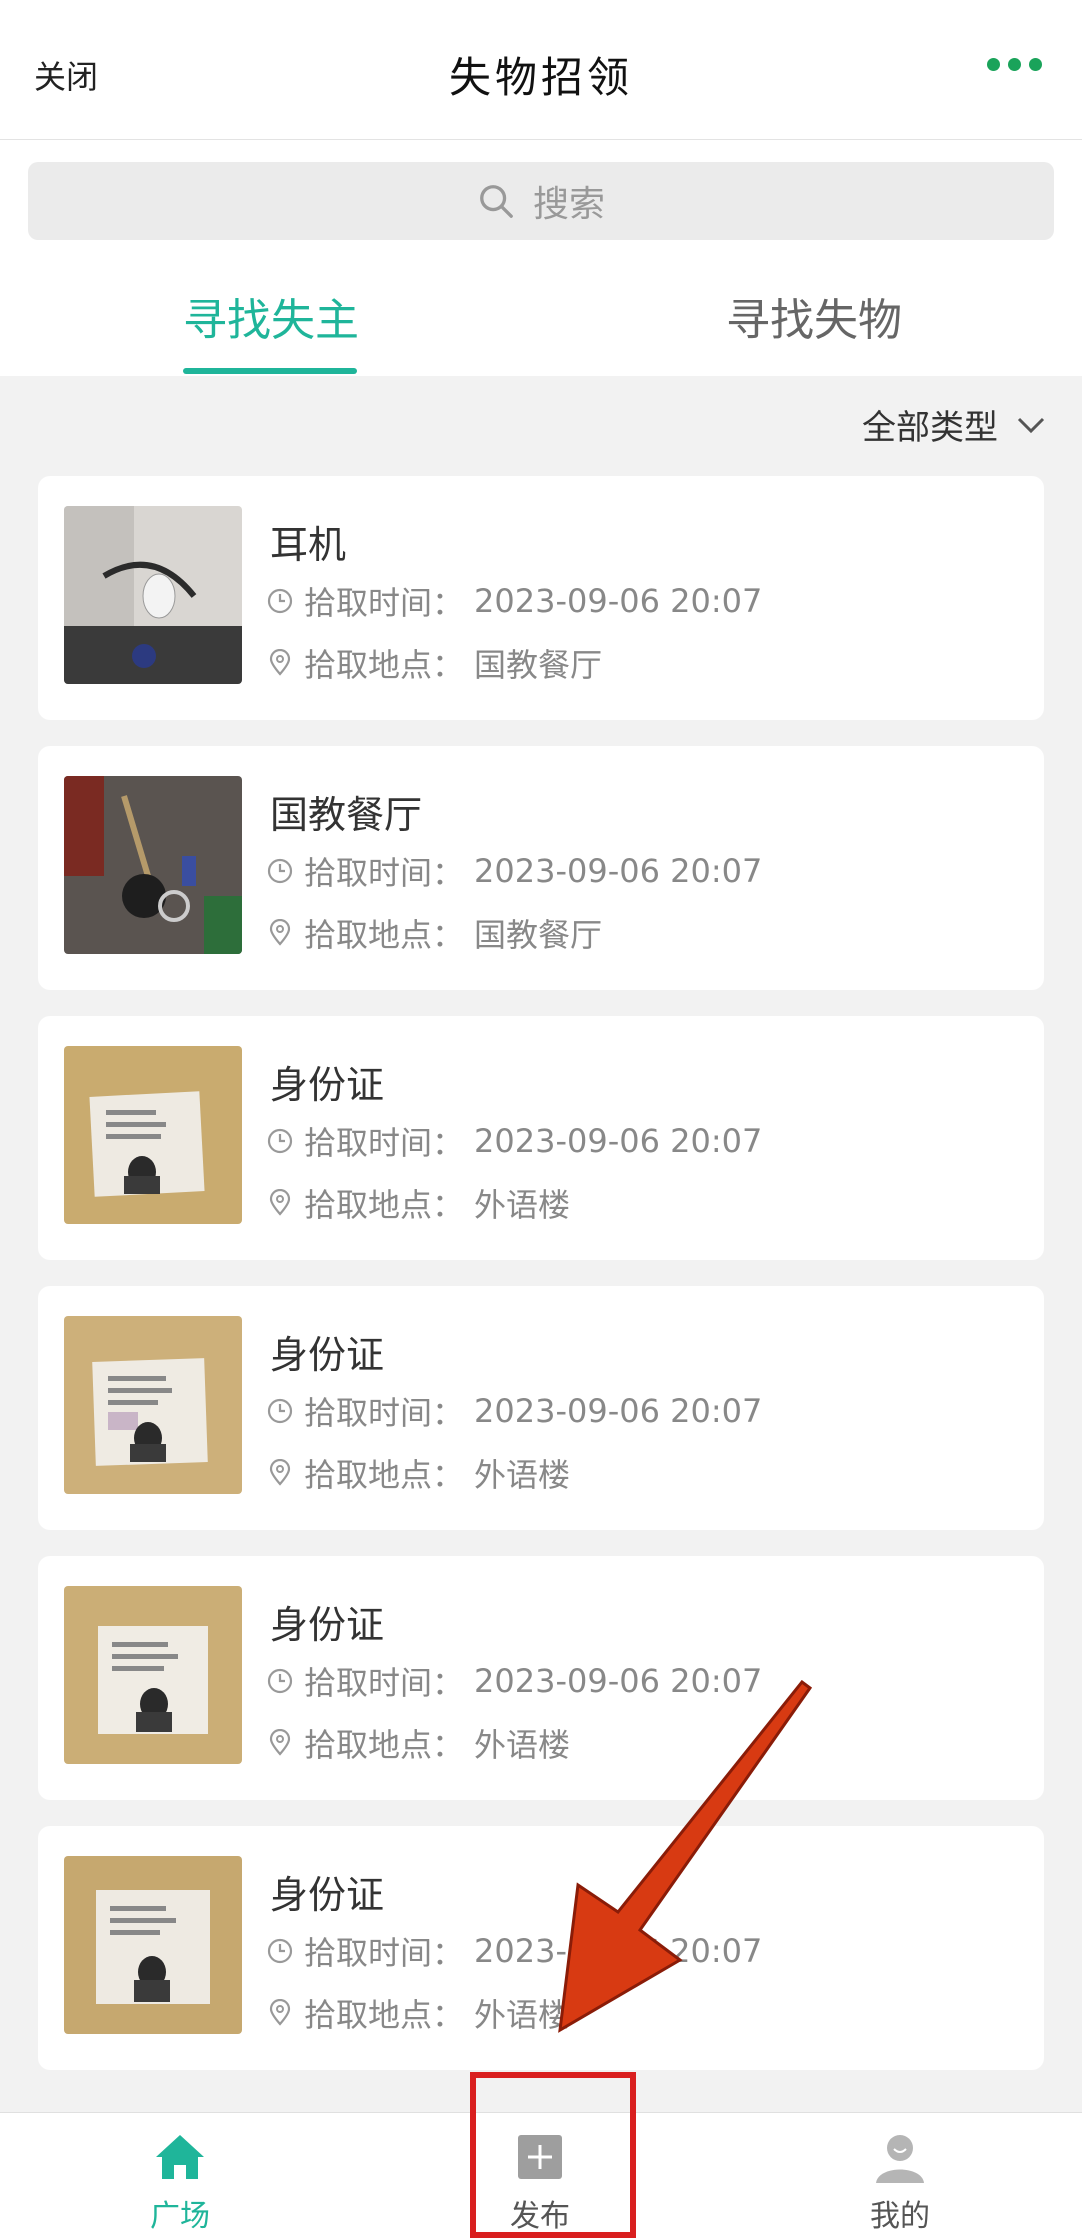 This screenshot has width=1082, height=2240. Describe the element at coordinates (900, 2216) in the screenshot. I see `nav-mine-label: 我的` at that location.